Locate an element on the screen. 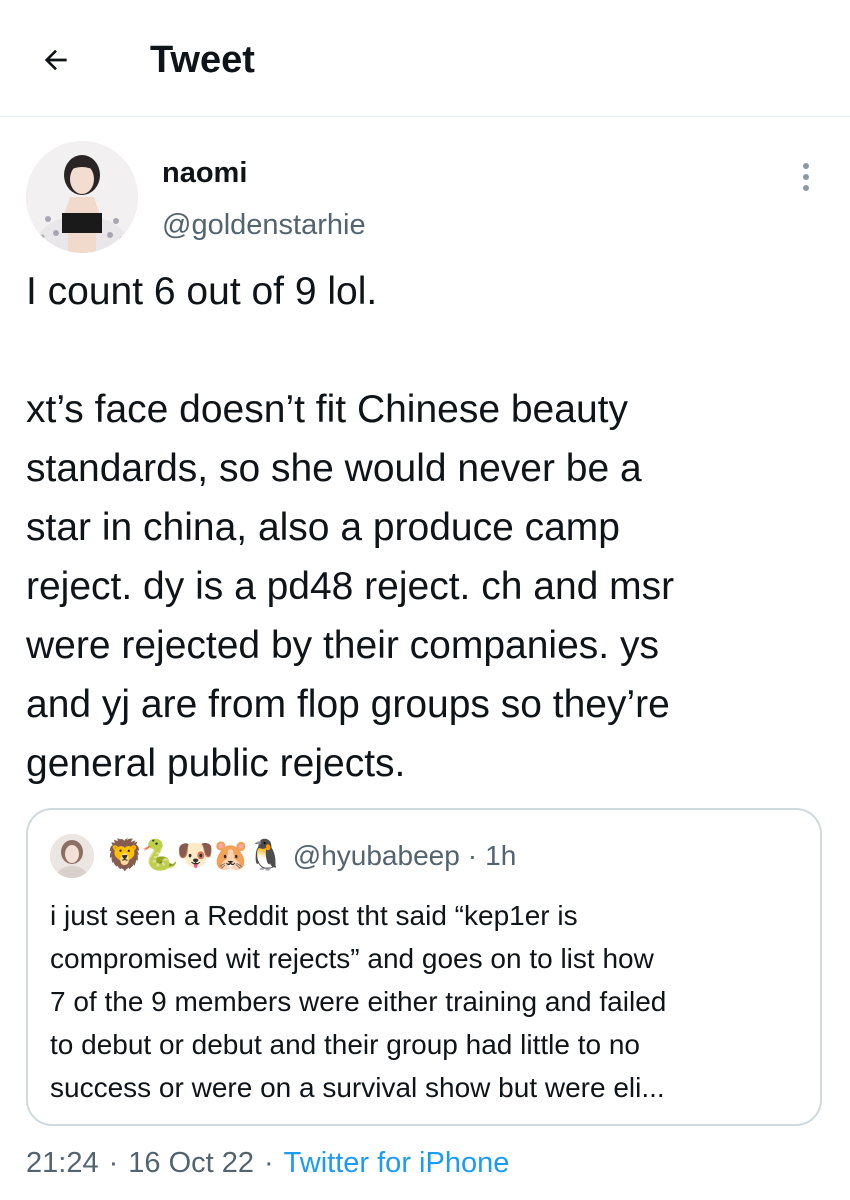 This screenshot has width=850, height=1200. quoted-profile-photo is located at coordinates (72, 856).